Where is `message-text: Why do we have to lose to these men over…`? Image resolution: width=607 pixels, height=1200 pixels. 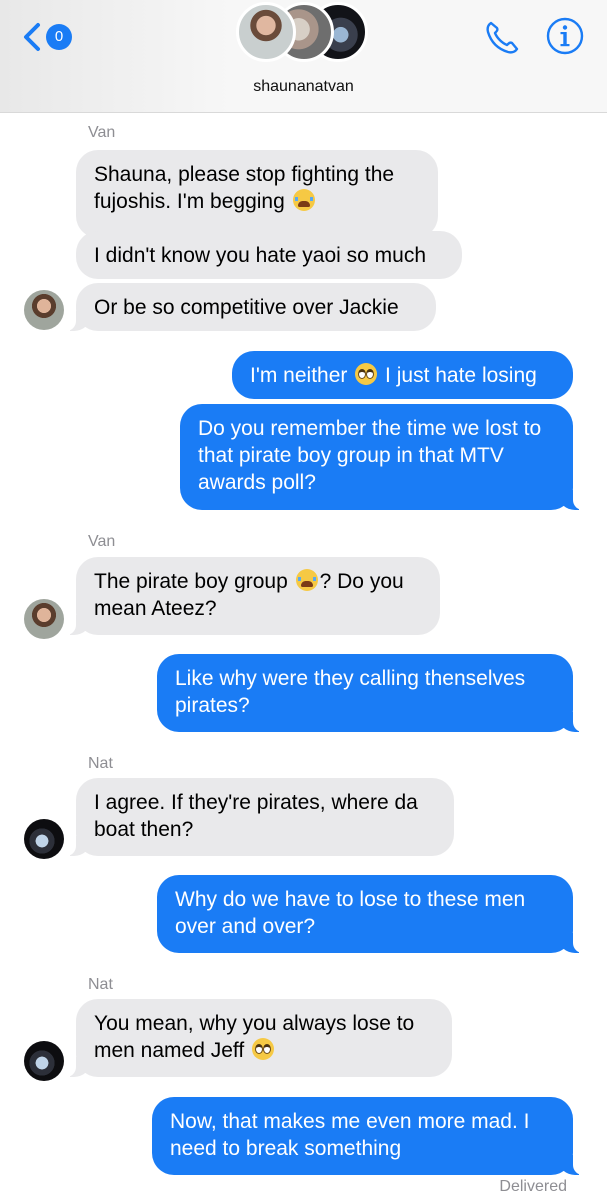
message-text: Why do we have to lose to these men over… is located at coordinates (350, 913).